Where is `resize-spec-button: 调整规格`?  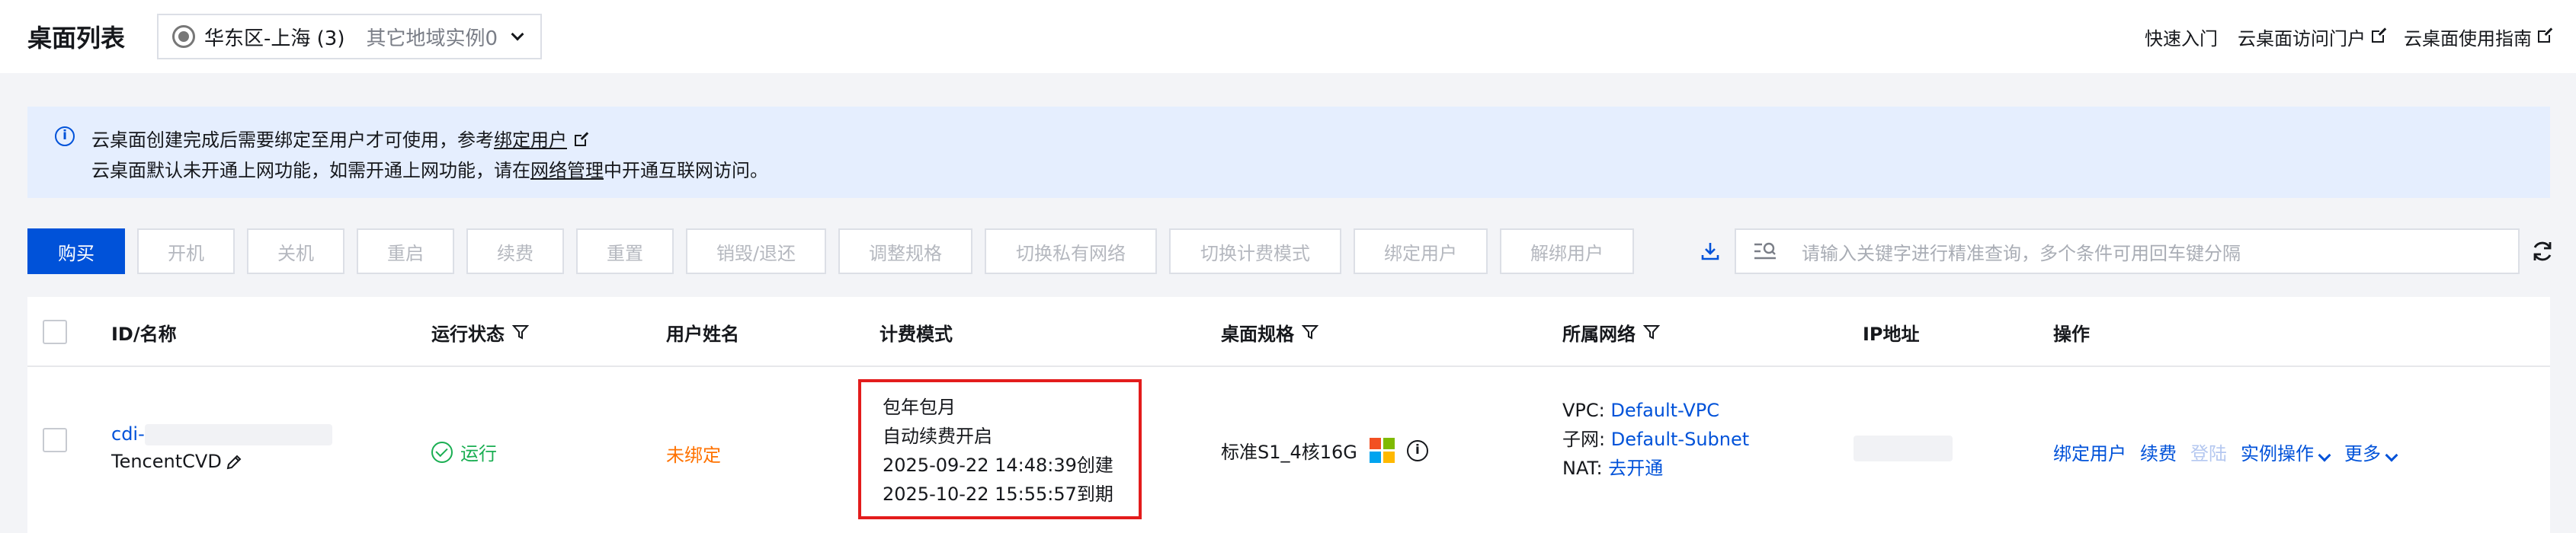 resize-spec-button: 调整规格 is located at coordinates (905, 251).